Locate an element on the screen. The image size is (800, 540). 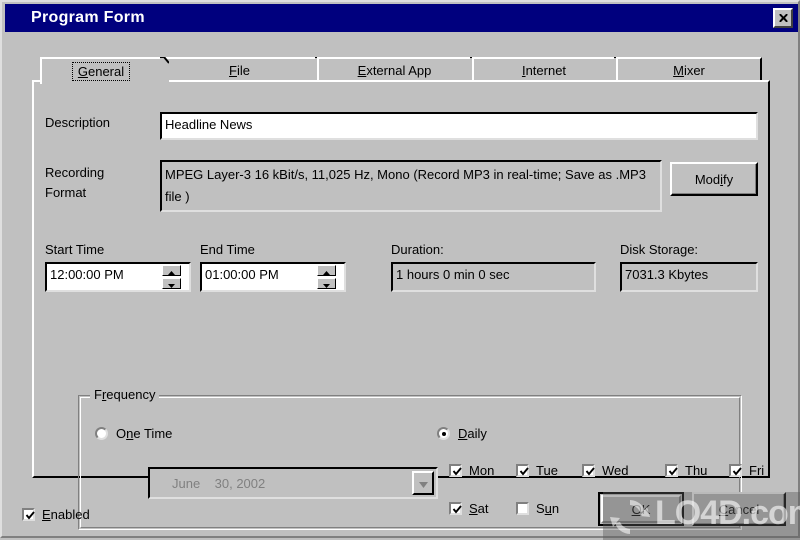
checkbox-sun: Sun is located at coordinates (537, 508).